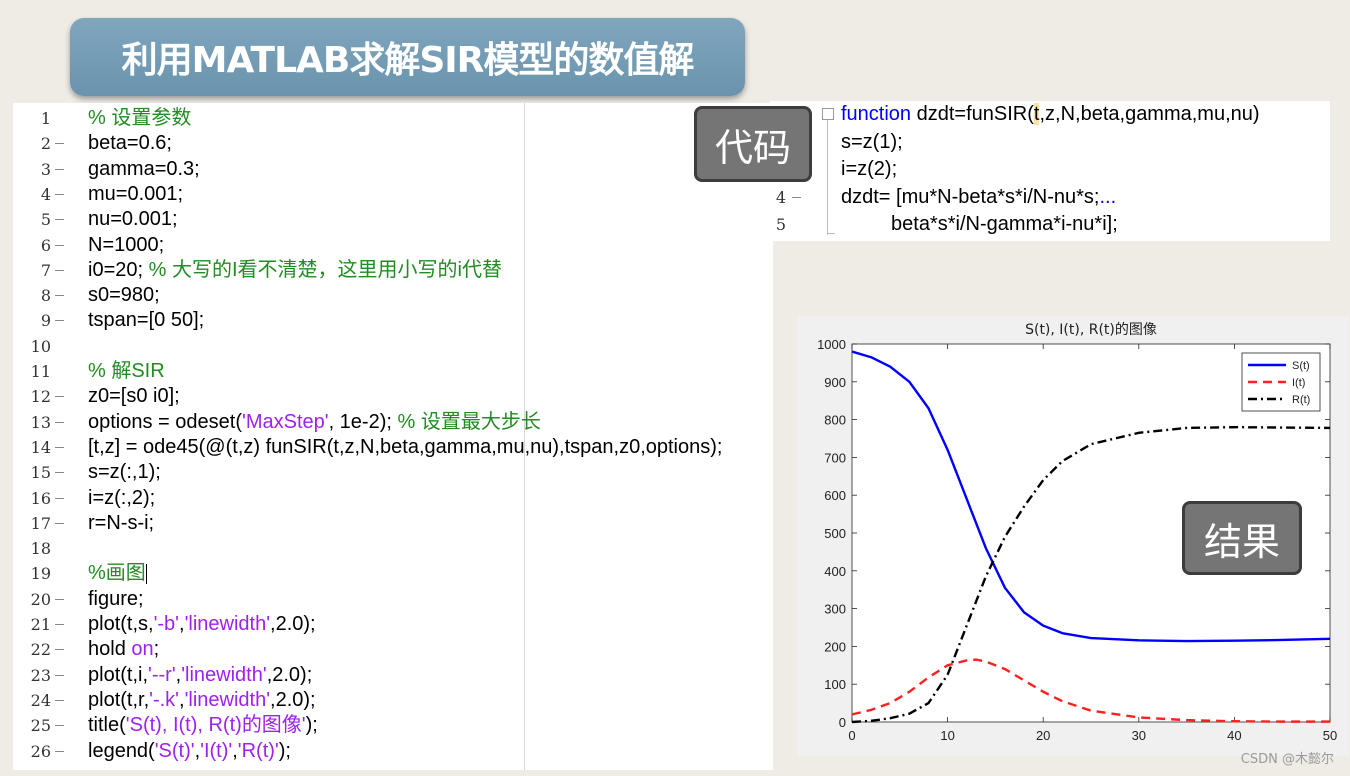 The width and height of the screenshot is (1350, 776). Describe the element at coordinates (979, 224) in the screenshot. I see `code-text: beta*s*i/N-gamma*i-nu*i];` at that location.